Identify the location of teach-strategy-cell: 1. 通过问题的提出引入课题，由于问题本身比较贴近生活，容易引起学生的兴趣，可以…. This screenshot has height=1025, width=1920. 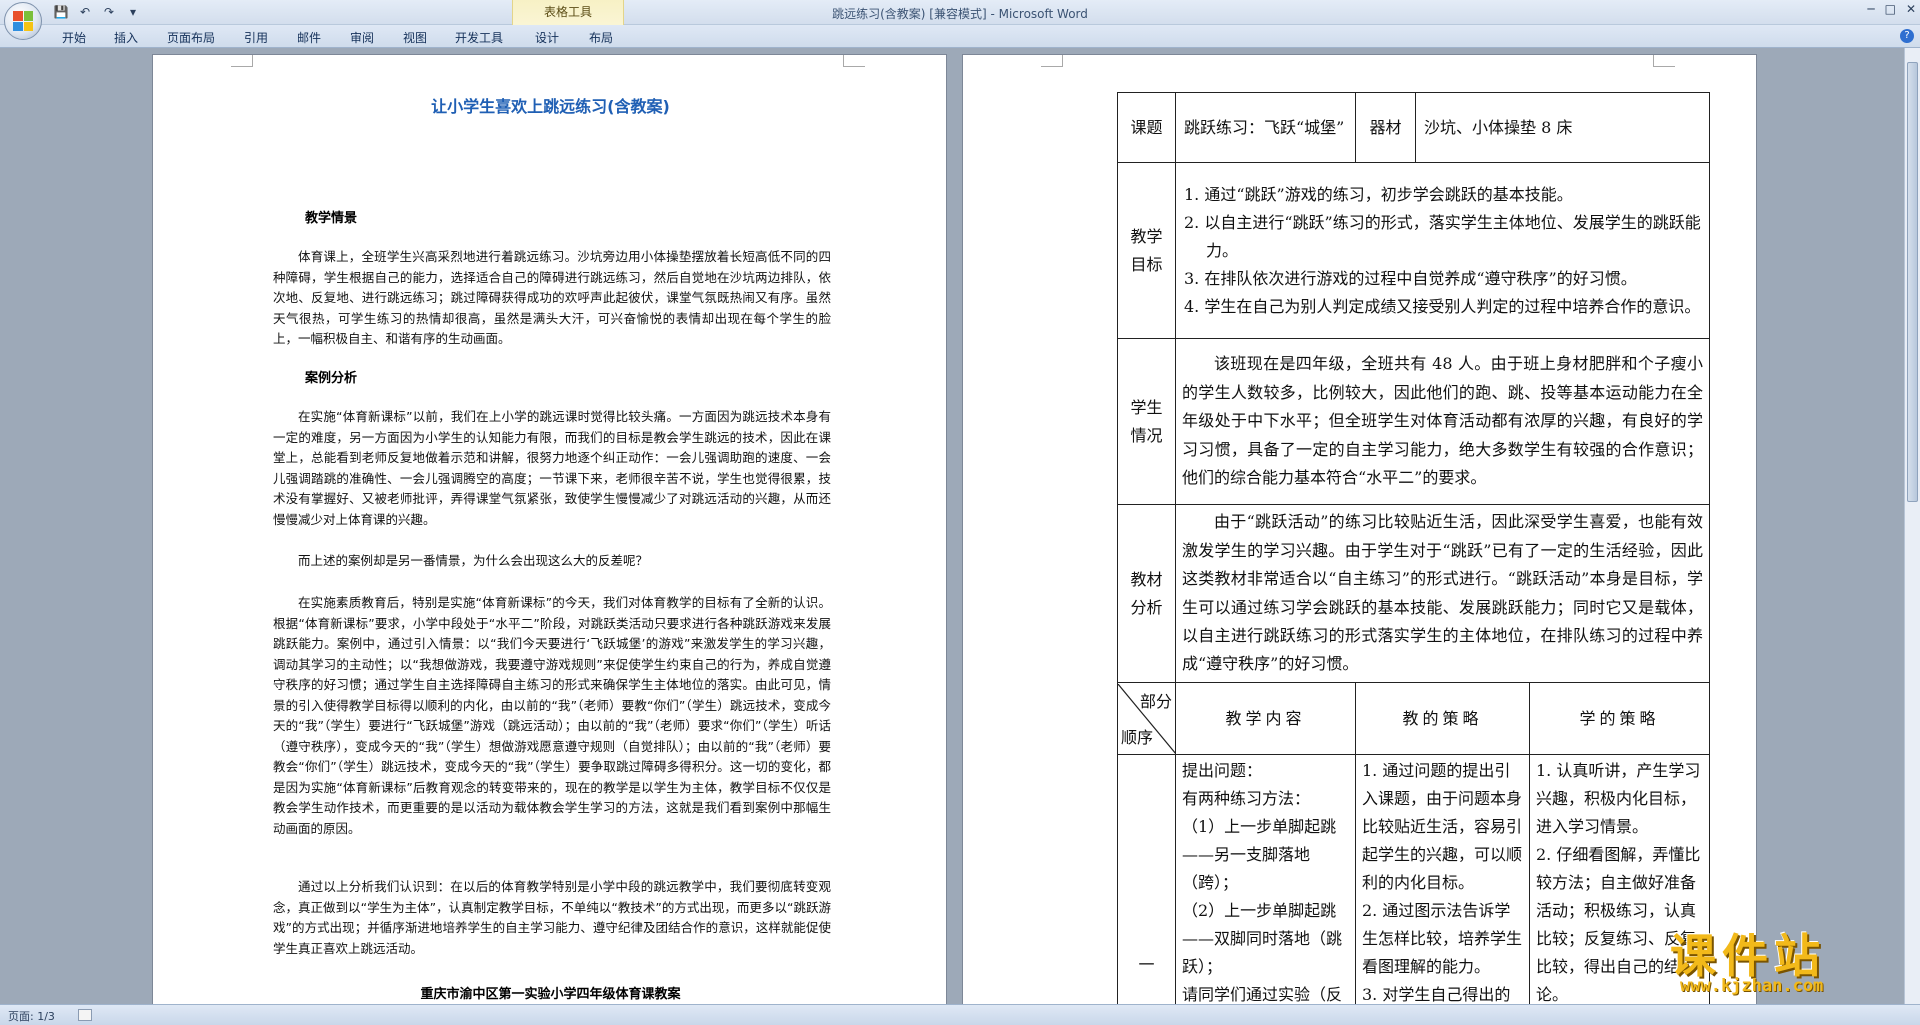
(1442, 879).